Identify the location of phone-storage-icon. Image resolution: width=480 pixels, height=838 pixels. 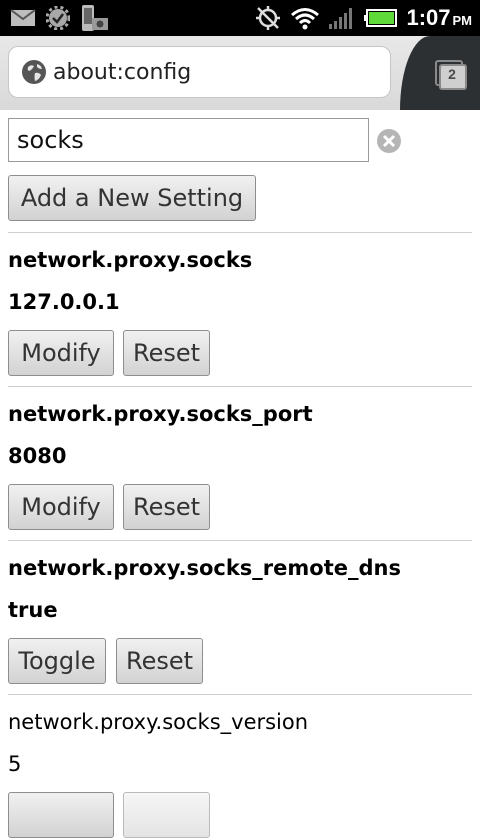
(95, 18).